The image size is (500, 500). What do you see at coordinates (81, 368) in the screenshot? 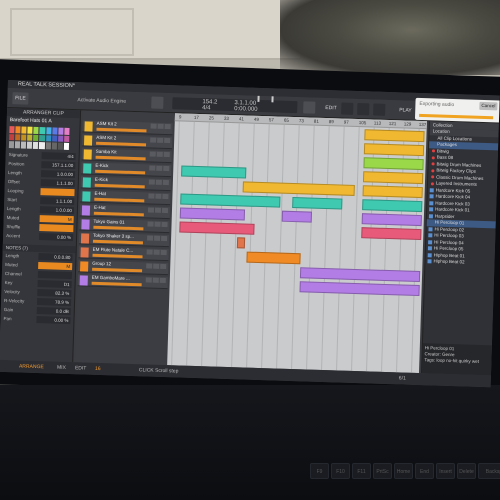
I see `tab-edit: EDIT` at bounding box center [81, 368].